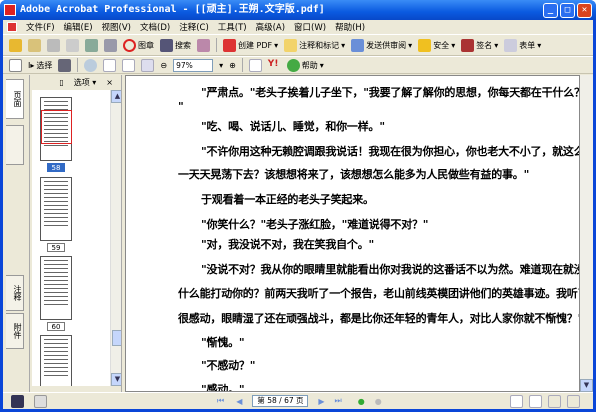  What do you see at coordinates (573, 401) in the screenshot?
I see `facing-icon` at bounding box center [573, 401].